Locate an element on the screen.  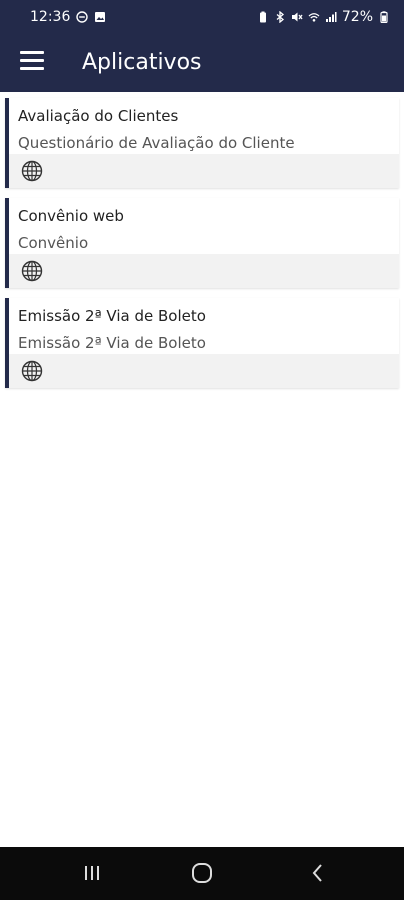
app-card-title: Emissão 2ª Via de Boleto is located at coordinates (112, 316).